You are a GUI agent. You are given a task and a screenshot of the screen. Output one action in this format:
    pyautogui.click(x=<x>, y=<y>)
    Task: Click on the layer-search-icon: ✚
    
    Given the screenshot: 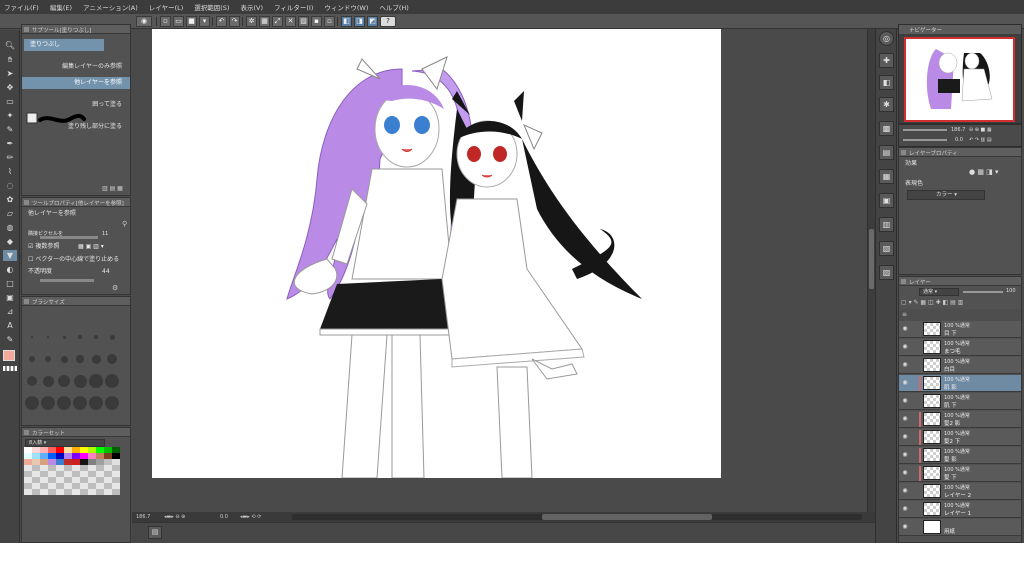 What is the action you would take?
    pyautogui.click(x=886, y=60)
    